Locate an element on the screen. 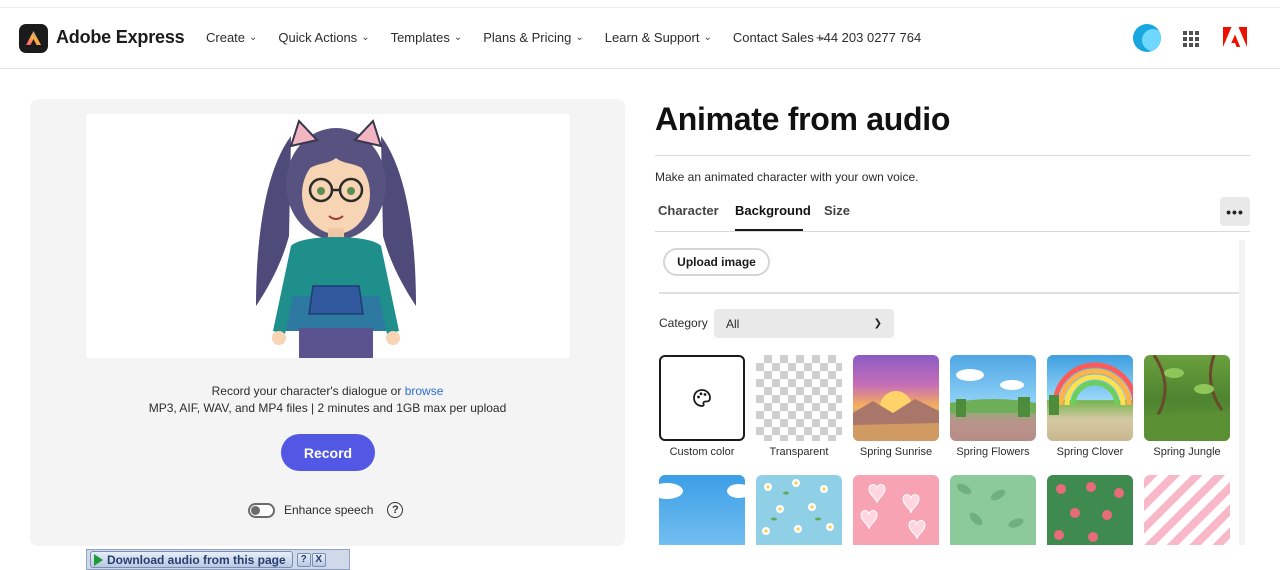  leaves-pattern is located at coordinates (990, 505).